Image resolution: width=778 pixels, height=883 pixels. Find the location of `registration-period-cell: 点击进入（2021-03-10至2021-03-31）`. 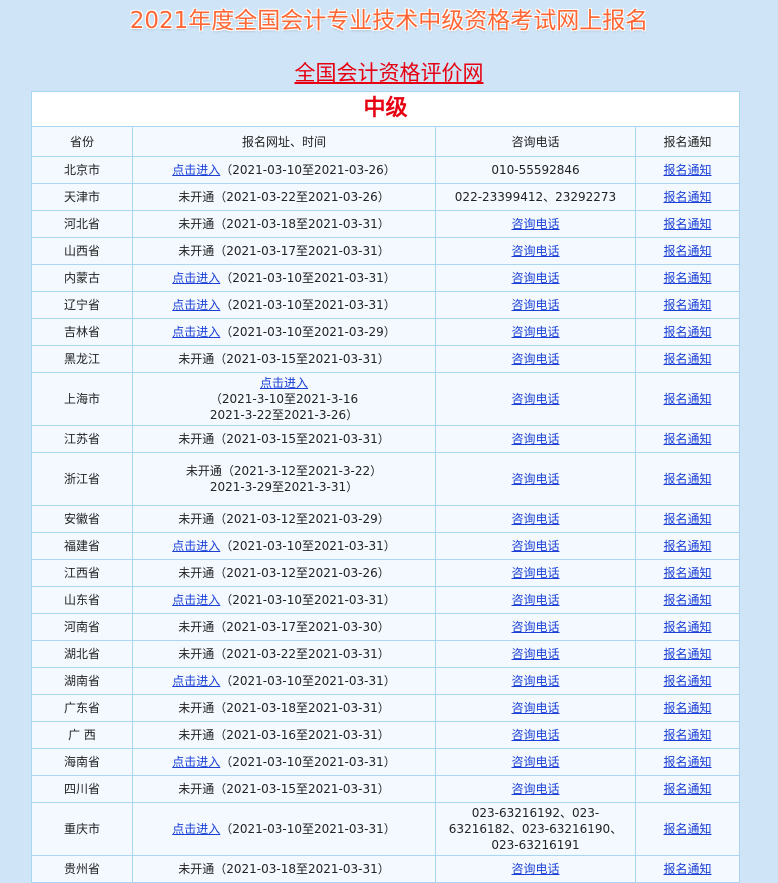

registration-period-cell: 点击进入（2021-03-10至2021-03-31） is located at coordinates (284, 600).